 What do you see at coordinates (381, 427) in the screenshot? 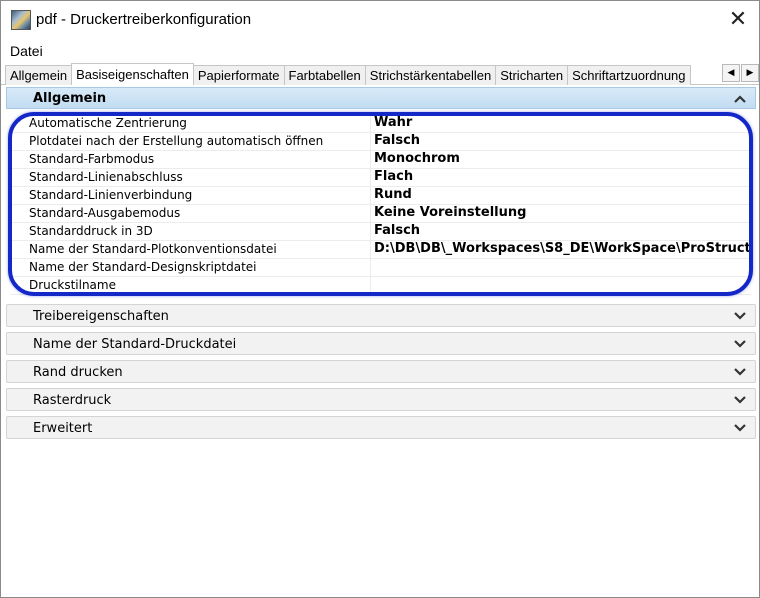
I see `section-header-erweitert: Erweitert` at bounding box center [381, 427].